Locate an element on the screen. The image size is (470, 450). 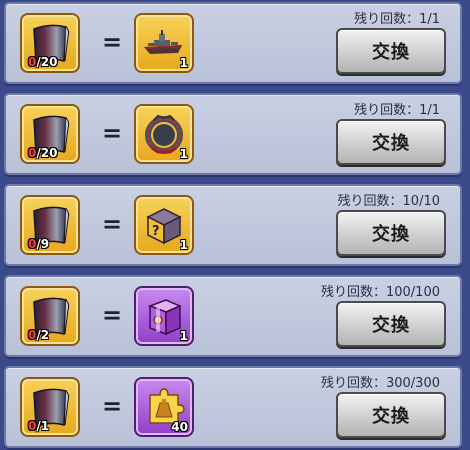
remaining-count: 残り回数：100/100 is located at coordinates (380, 292).